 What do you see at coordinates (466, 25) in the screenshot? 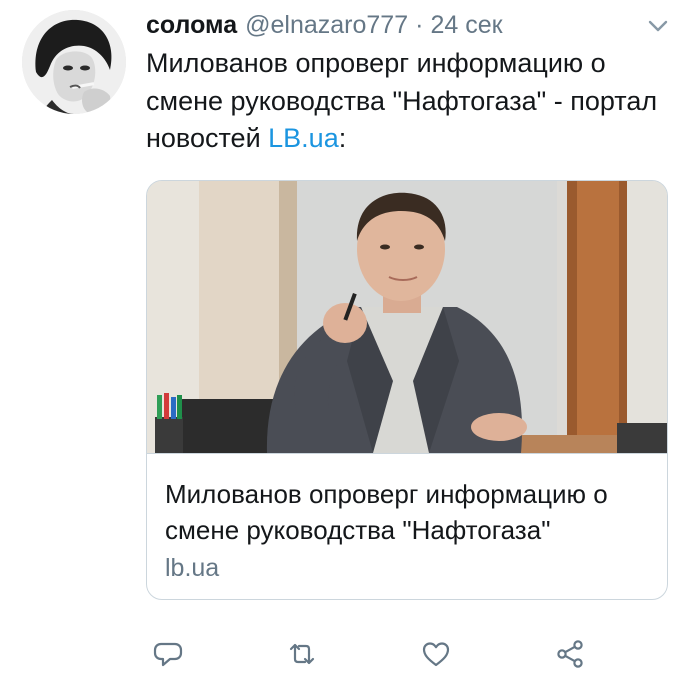
I see `tweet-timestamp: 24 сек` at bounding box center [466, 25].